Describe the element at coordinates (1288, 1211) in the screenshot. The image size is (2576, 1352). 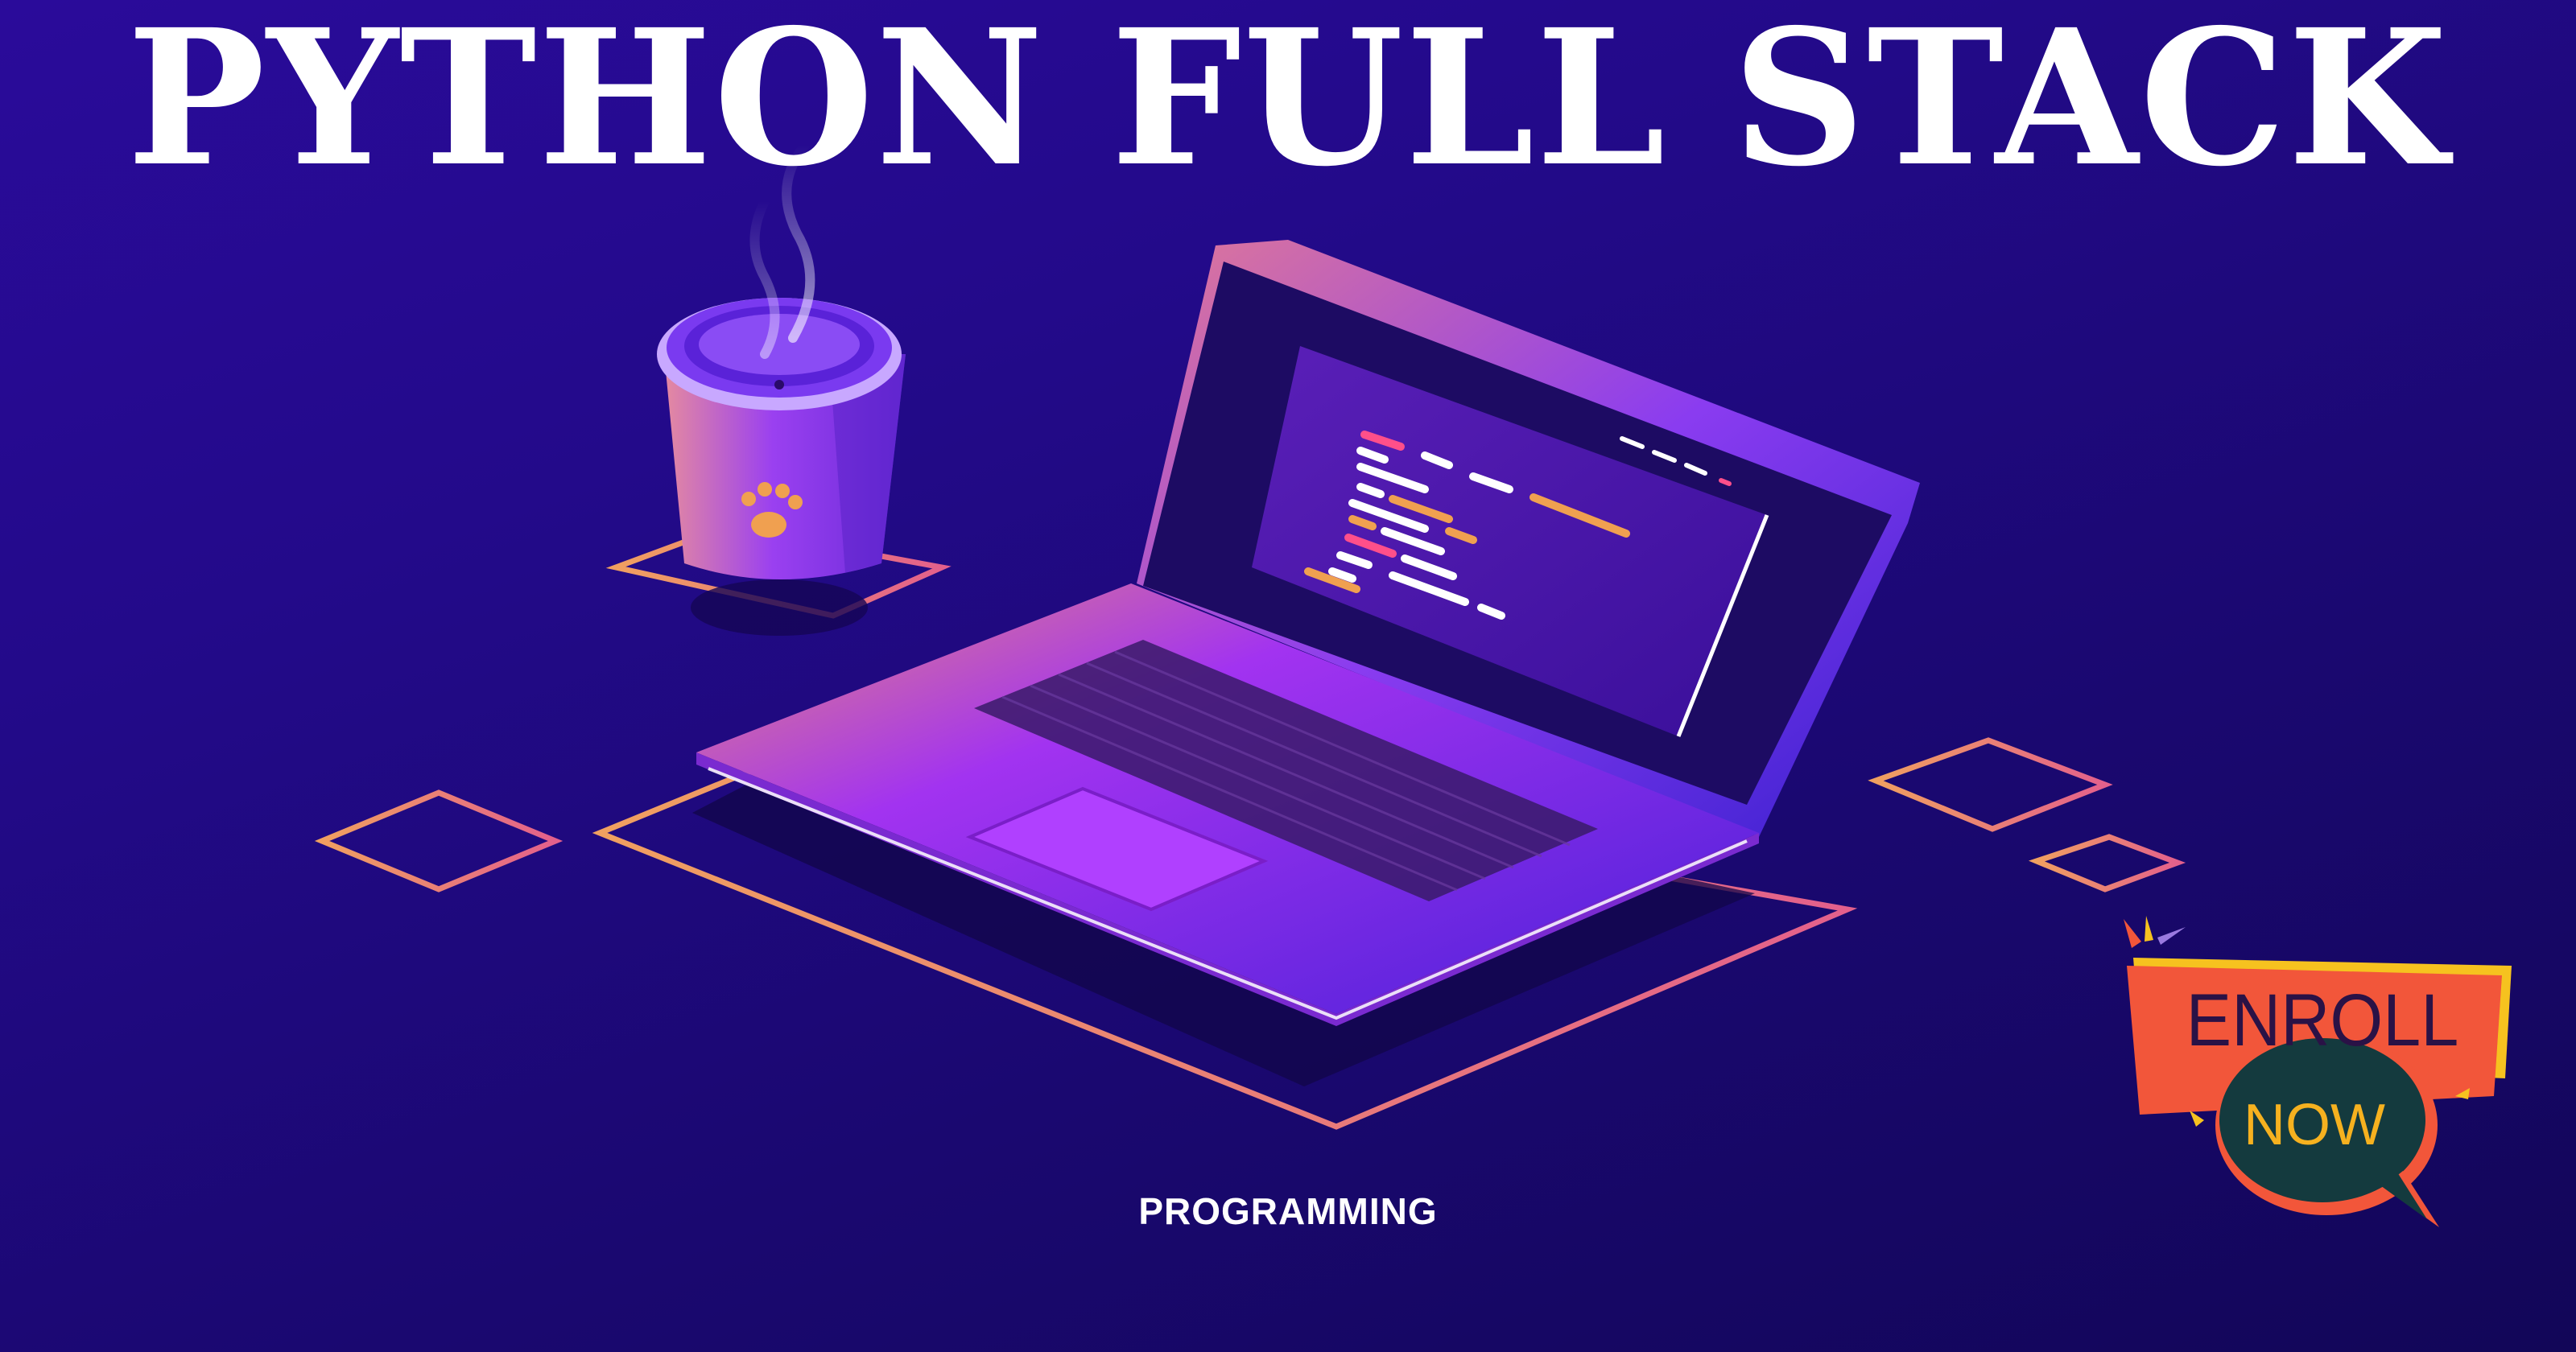
I see `caption-label: PROGRAMMING` at that location.